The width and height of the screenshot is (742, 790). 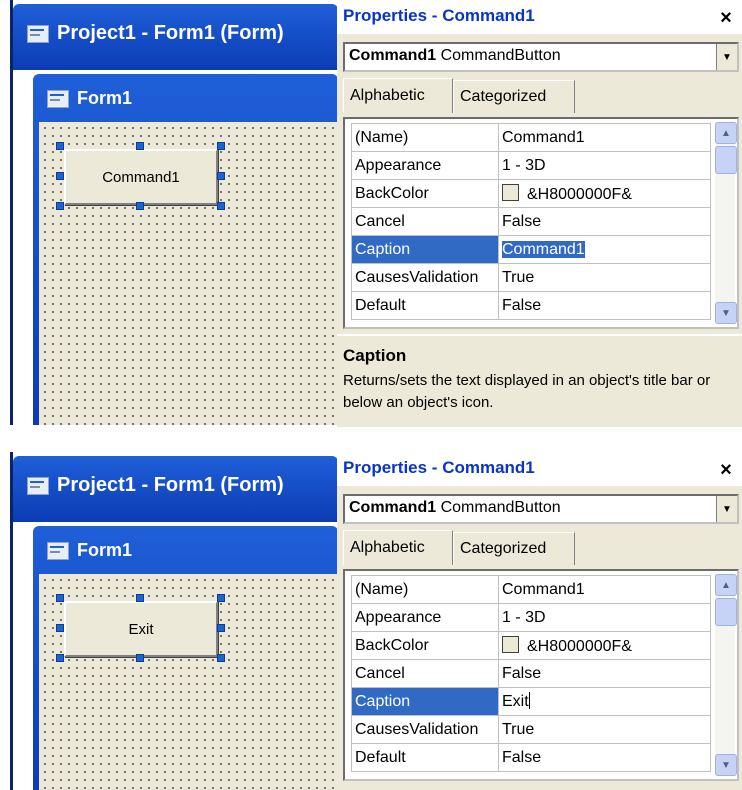 I want to click on property-row-selected: Caption Command1, so click(x=531, y=249).